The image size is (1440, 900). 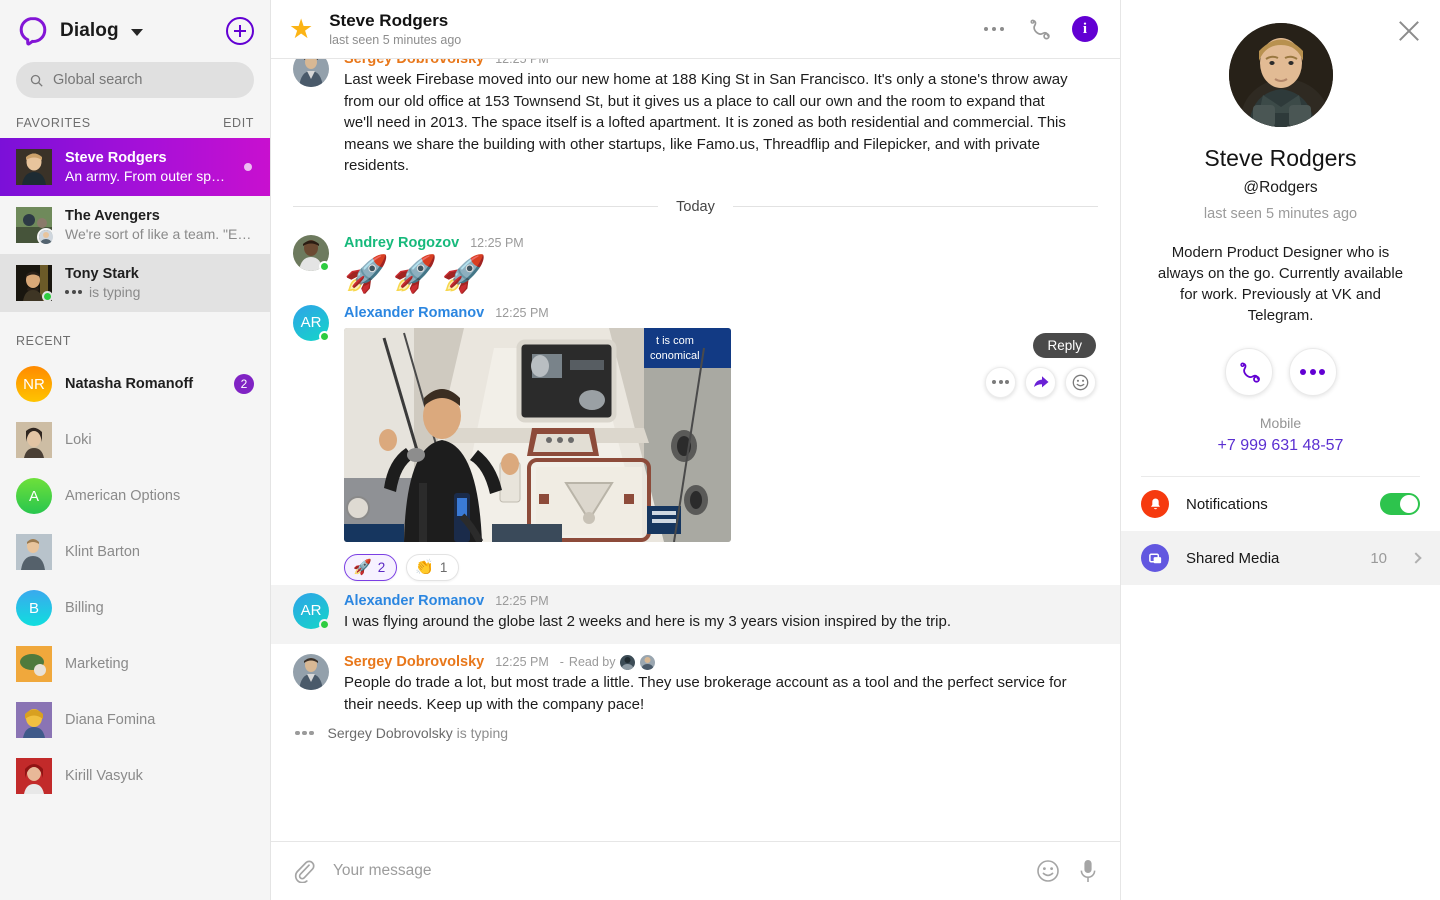 I want to click on divider-line-right, so click(x=915, y=206).